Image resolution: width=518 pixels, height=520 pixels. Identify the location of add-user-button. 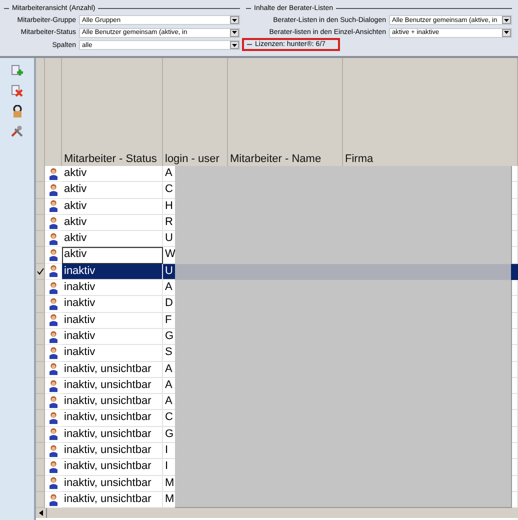
(17, 71).